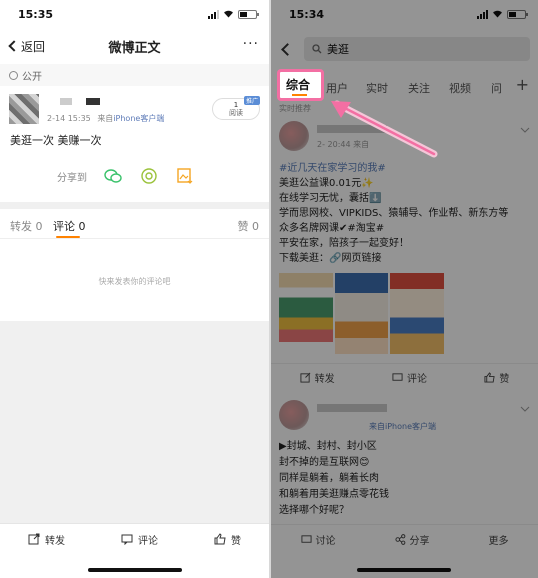 This screenshot has width=538, height=578. I want to click on save-image-icon, so click(185, 176).